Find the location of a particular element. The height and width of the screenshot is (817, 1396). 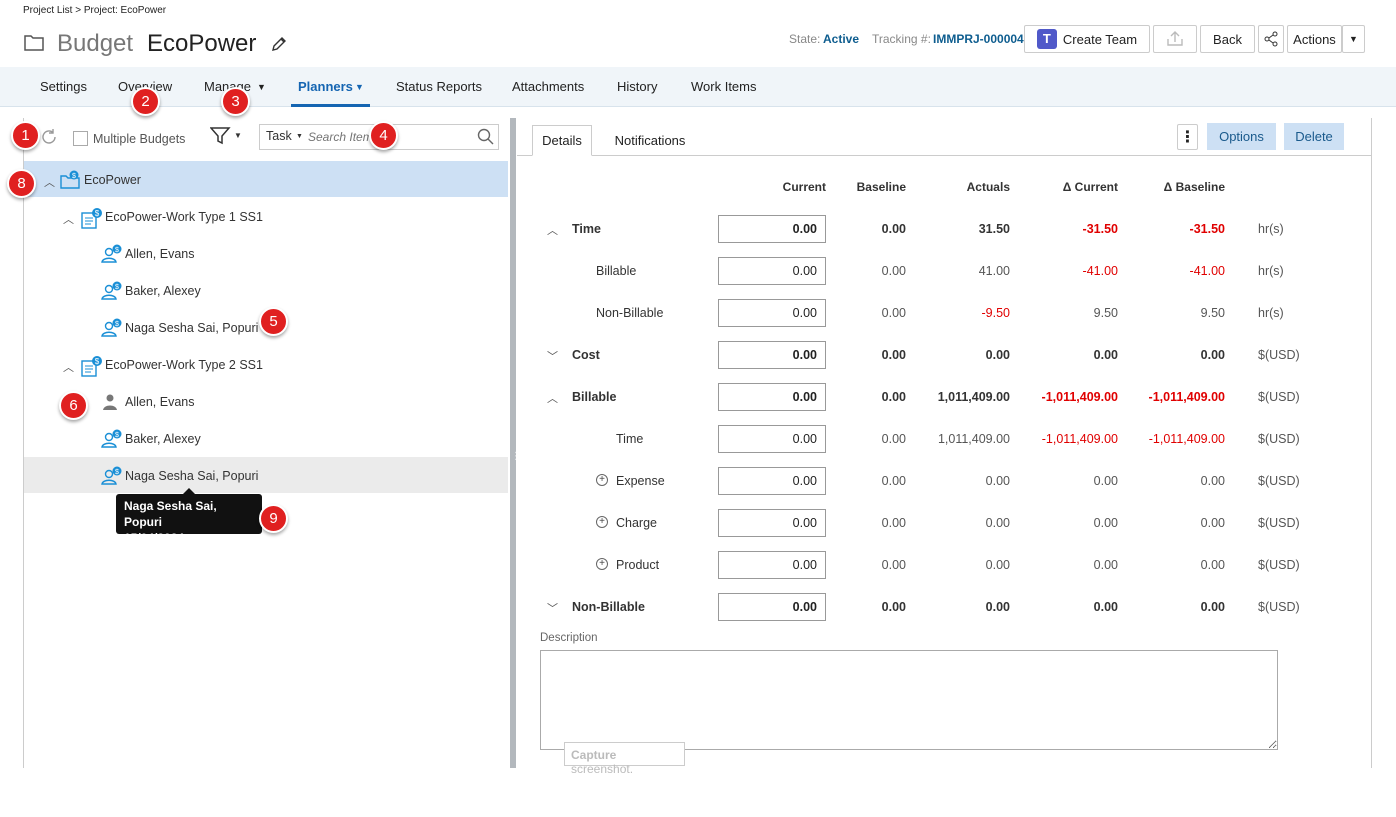

expand-cost-icon: ﹀ is located at coordinates (552, 356).